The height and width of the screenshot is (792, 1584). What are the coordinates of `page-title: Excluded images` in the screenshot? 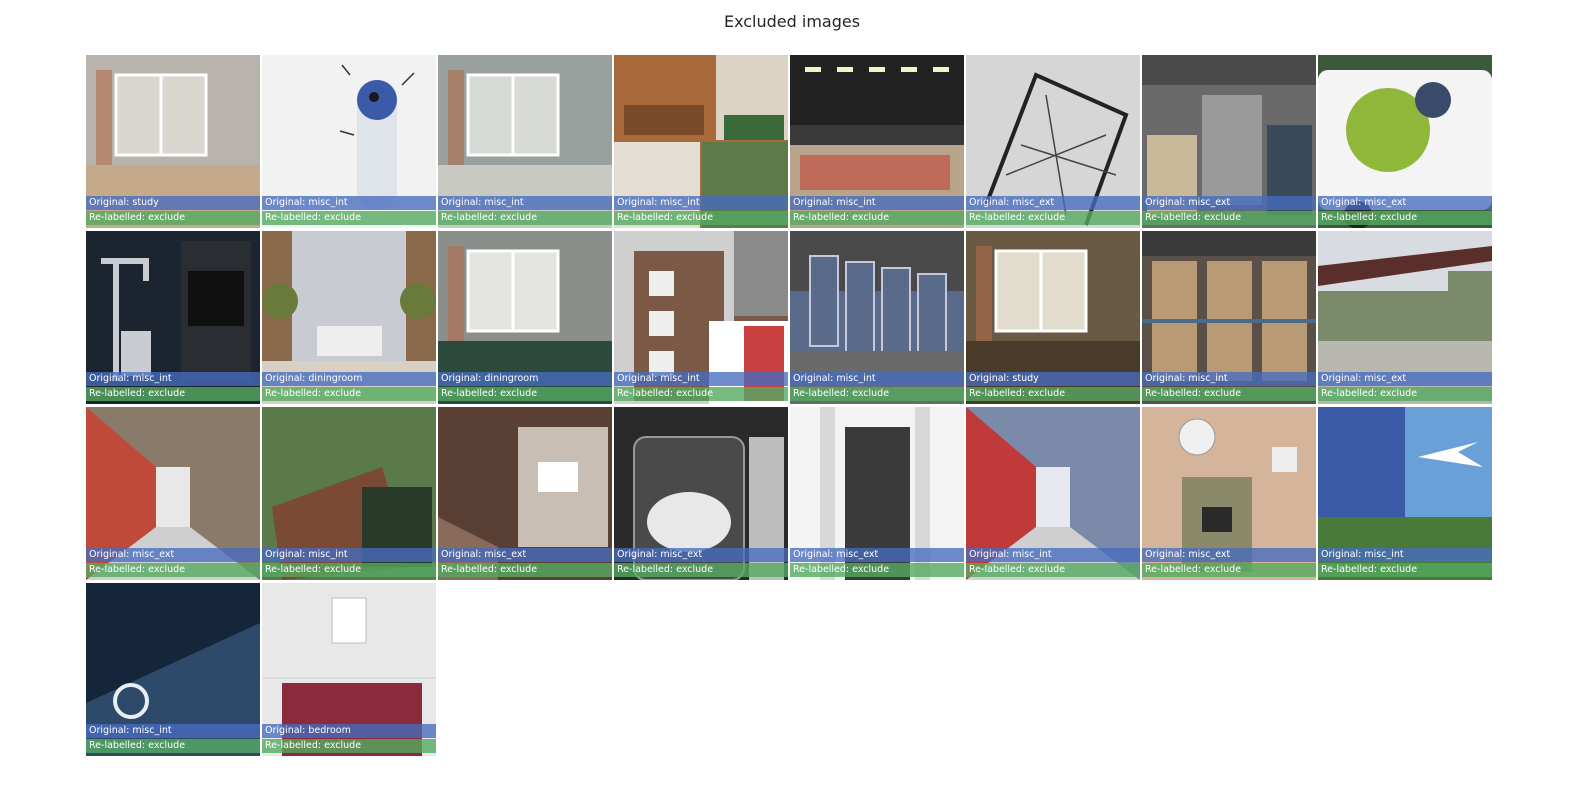 It's located at (792, 21).